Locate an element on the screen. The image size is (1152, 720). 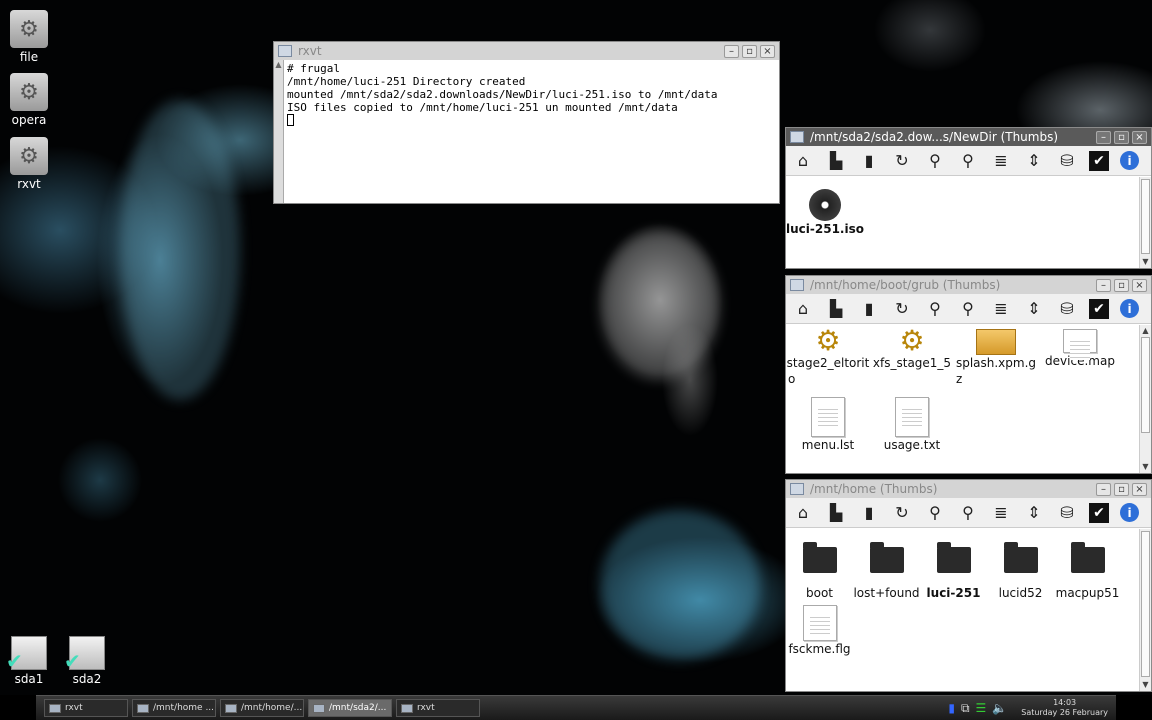
file-item: device.map is located at coordinates (1080, 349).